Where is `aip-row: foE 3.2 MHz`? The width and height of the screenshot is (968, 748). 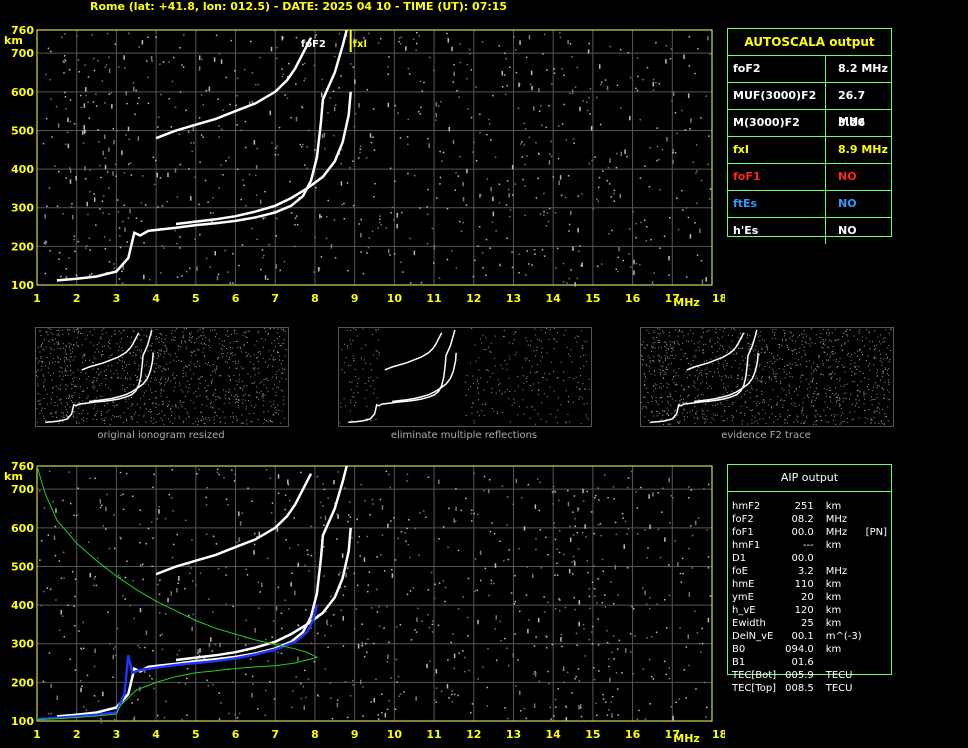 aip-row: foE 3.2 MHz is located at coordinates (811, 571).